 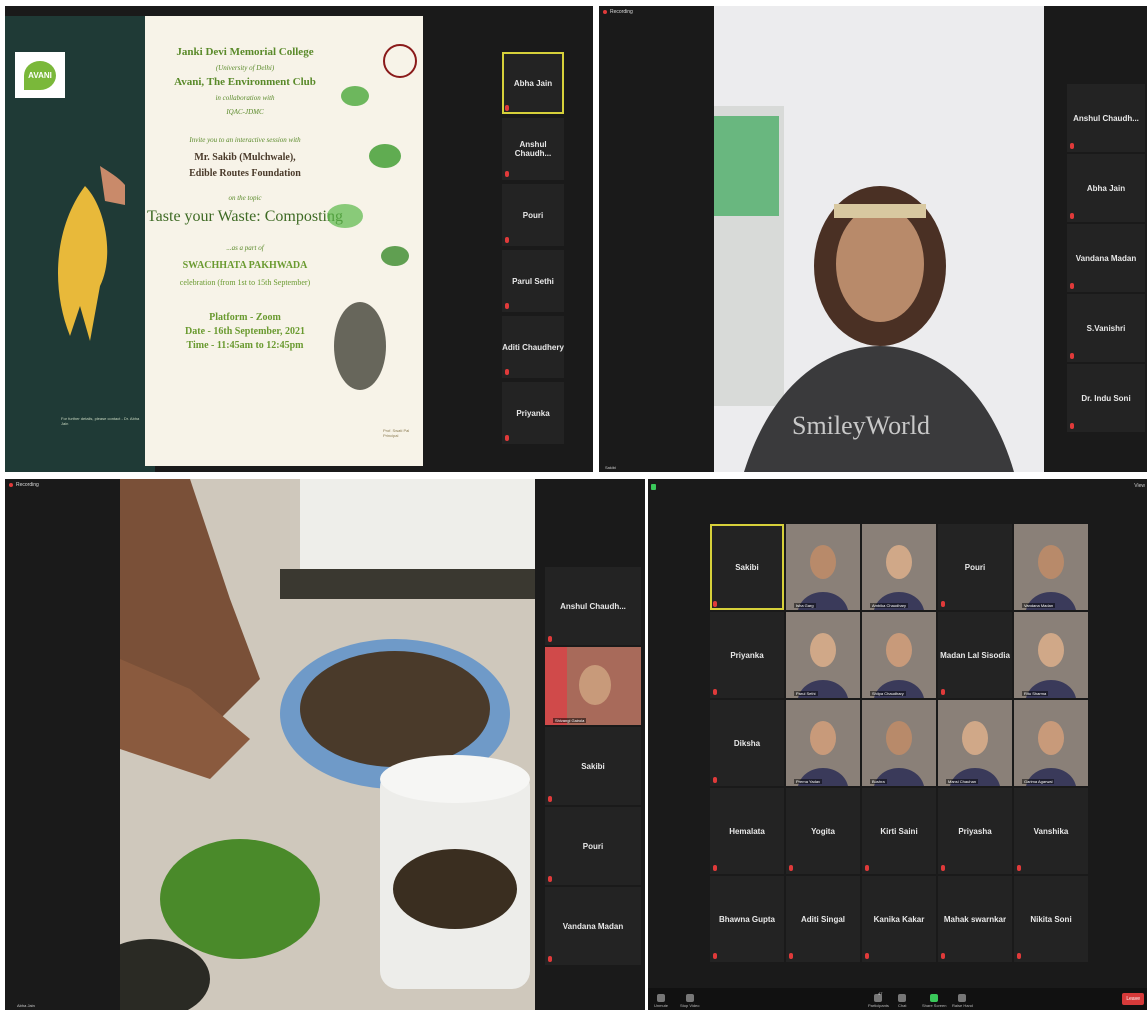 I want to click on share-screen-button: Share Screen, so click(x=934, y=1001).